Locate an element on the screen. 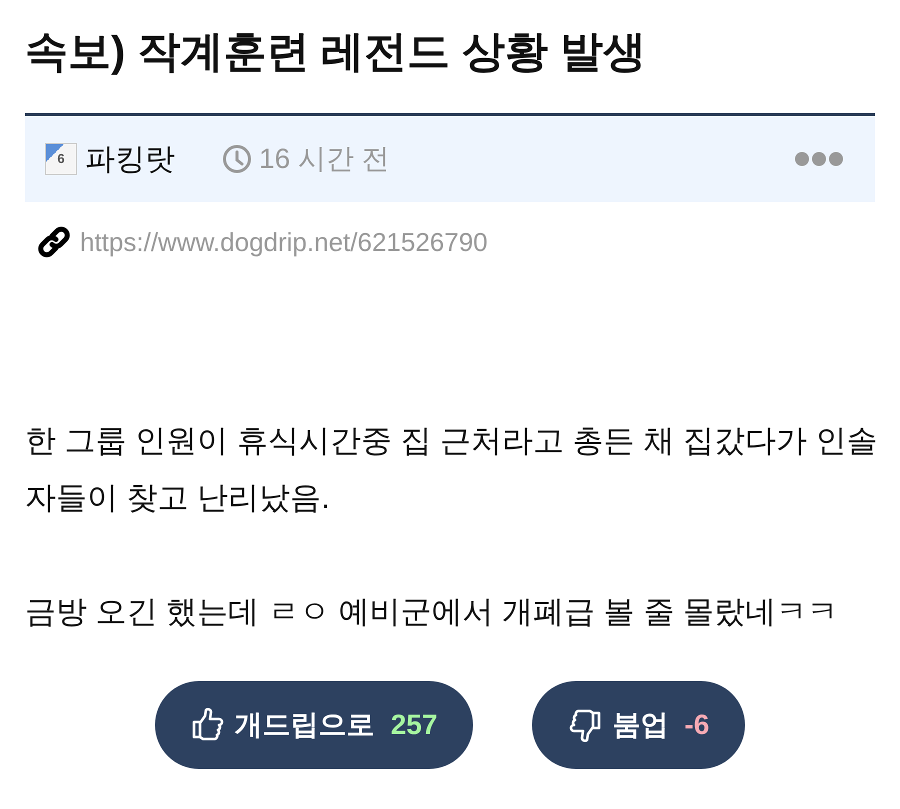 The image size is (900, 809). more-icon is located at coordinates (819, 159).